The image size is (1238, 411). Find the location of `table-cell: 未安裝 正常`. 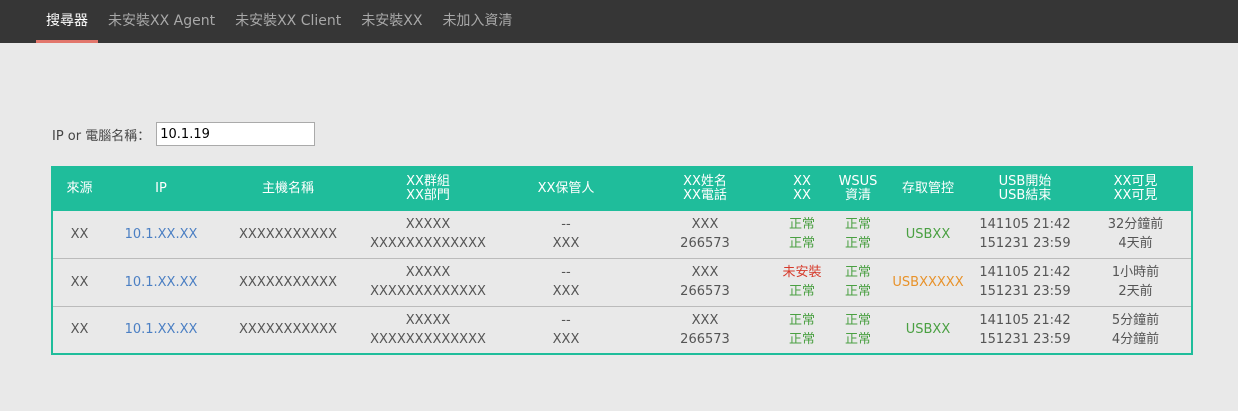

table-cell: 未安裝 正常 is located at coordinates (802, 282).